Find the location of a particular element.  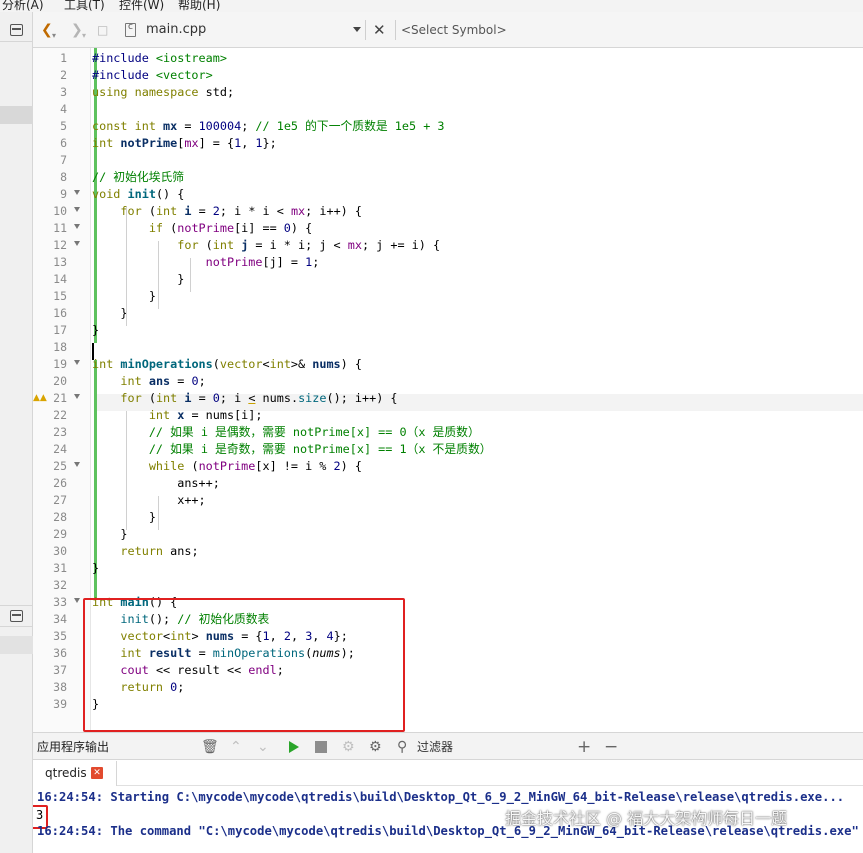

next-item-icon: ⌄ is located at coordinates (263, 747).